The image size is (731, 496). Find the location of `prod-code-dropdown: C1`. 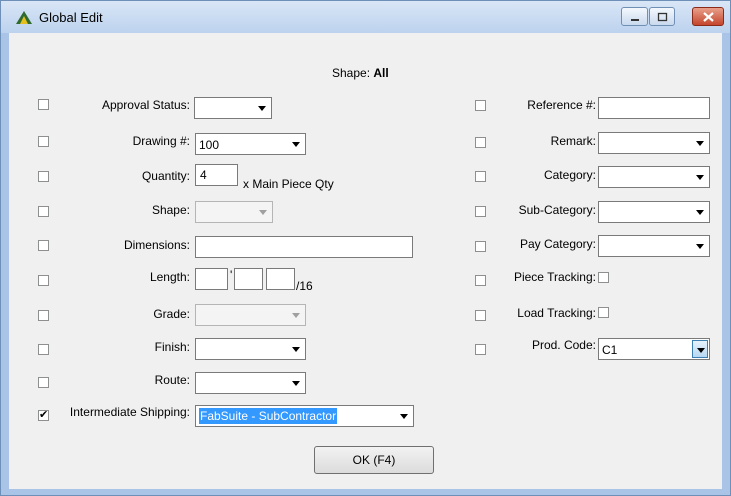

prod-code-dropdown: C1 is located at coordinates (654, 349).